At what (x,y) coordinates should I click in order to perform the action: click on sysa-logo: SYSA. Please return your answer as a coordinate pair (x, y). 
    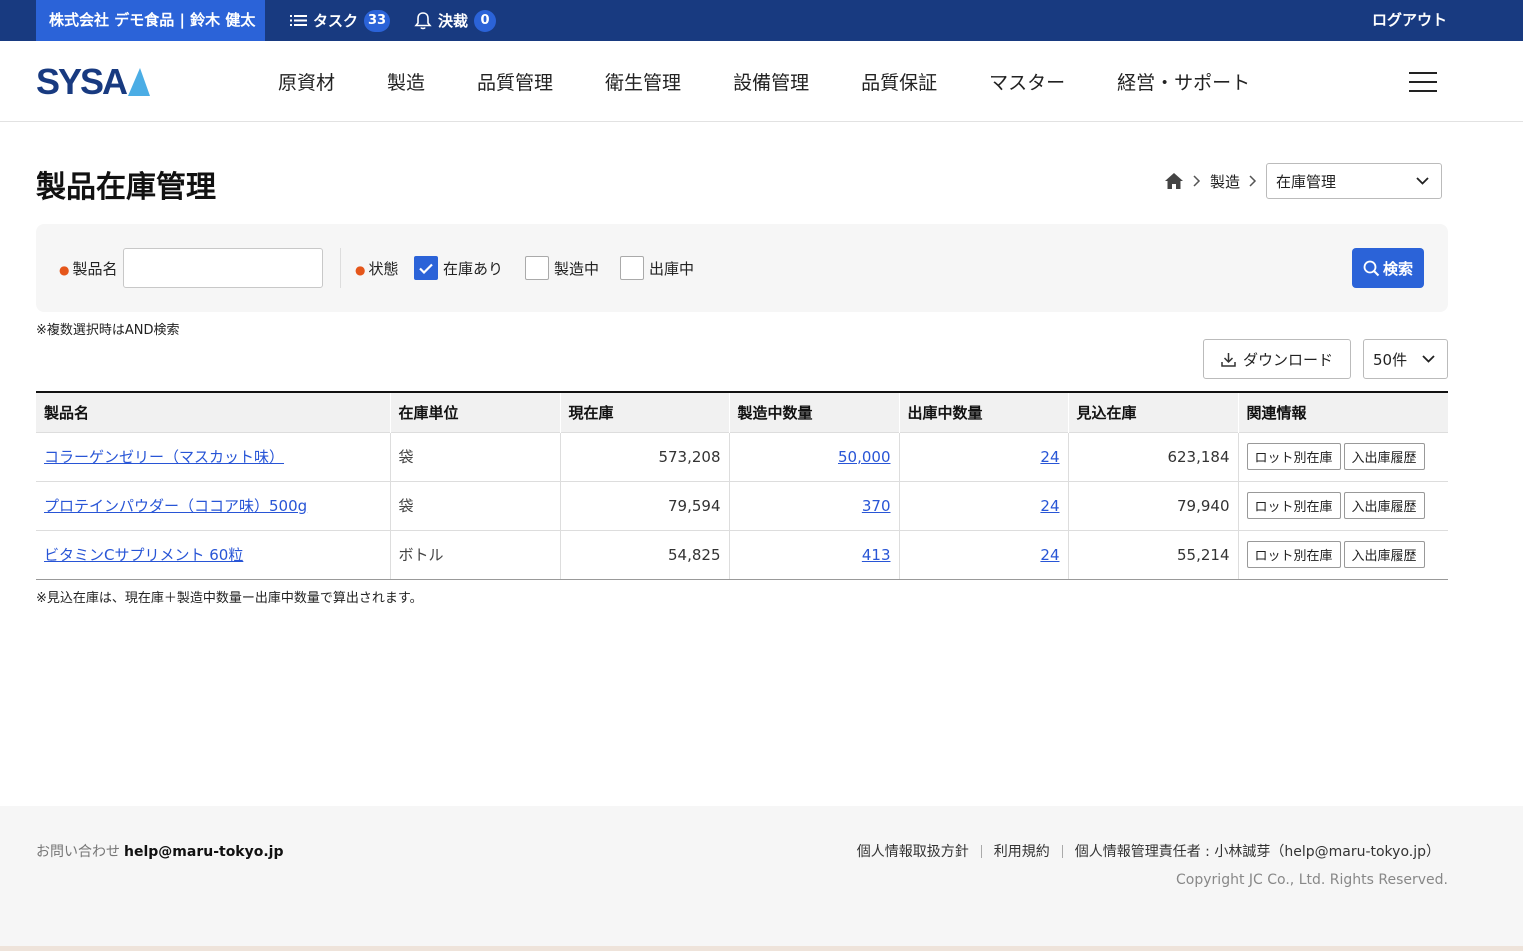
    Looking at the image, I should click on (94, 81).